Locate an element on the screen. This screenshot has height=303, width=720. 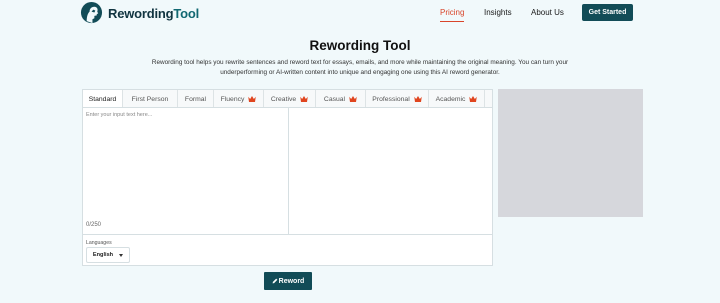
page-title: Rewording Tool is located at coordinates (360, 45).